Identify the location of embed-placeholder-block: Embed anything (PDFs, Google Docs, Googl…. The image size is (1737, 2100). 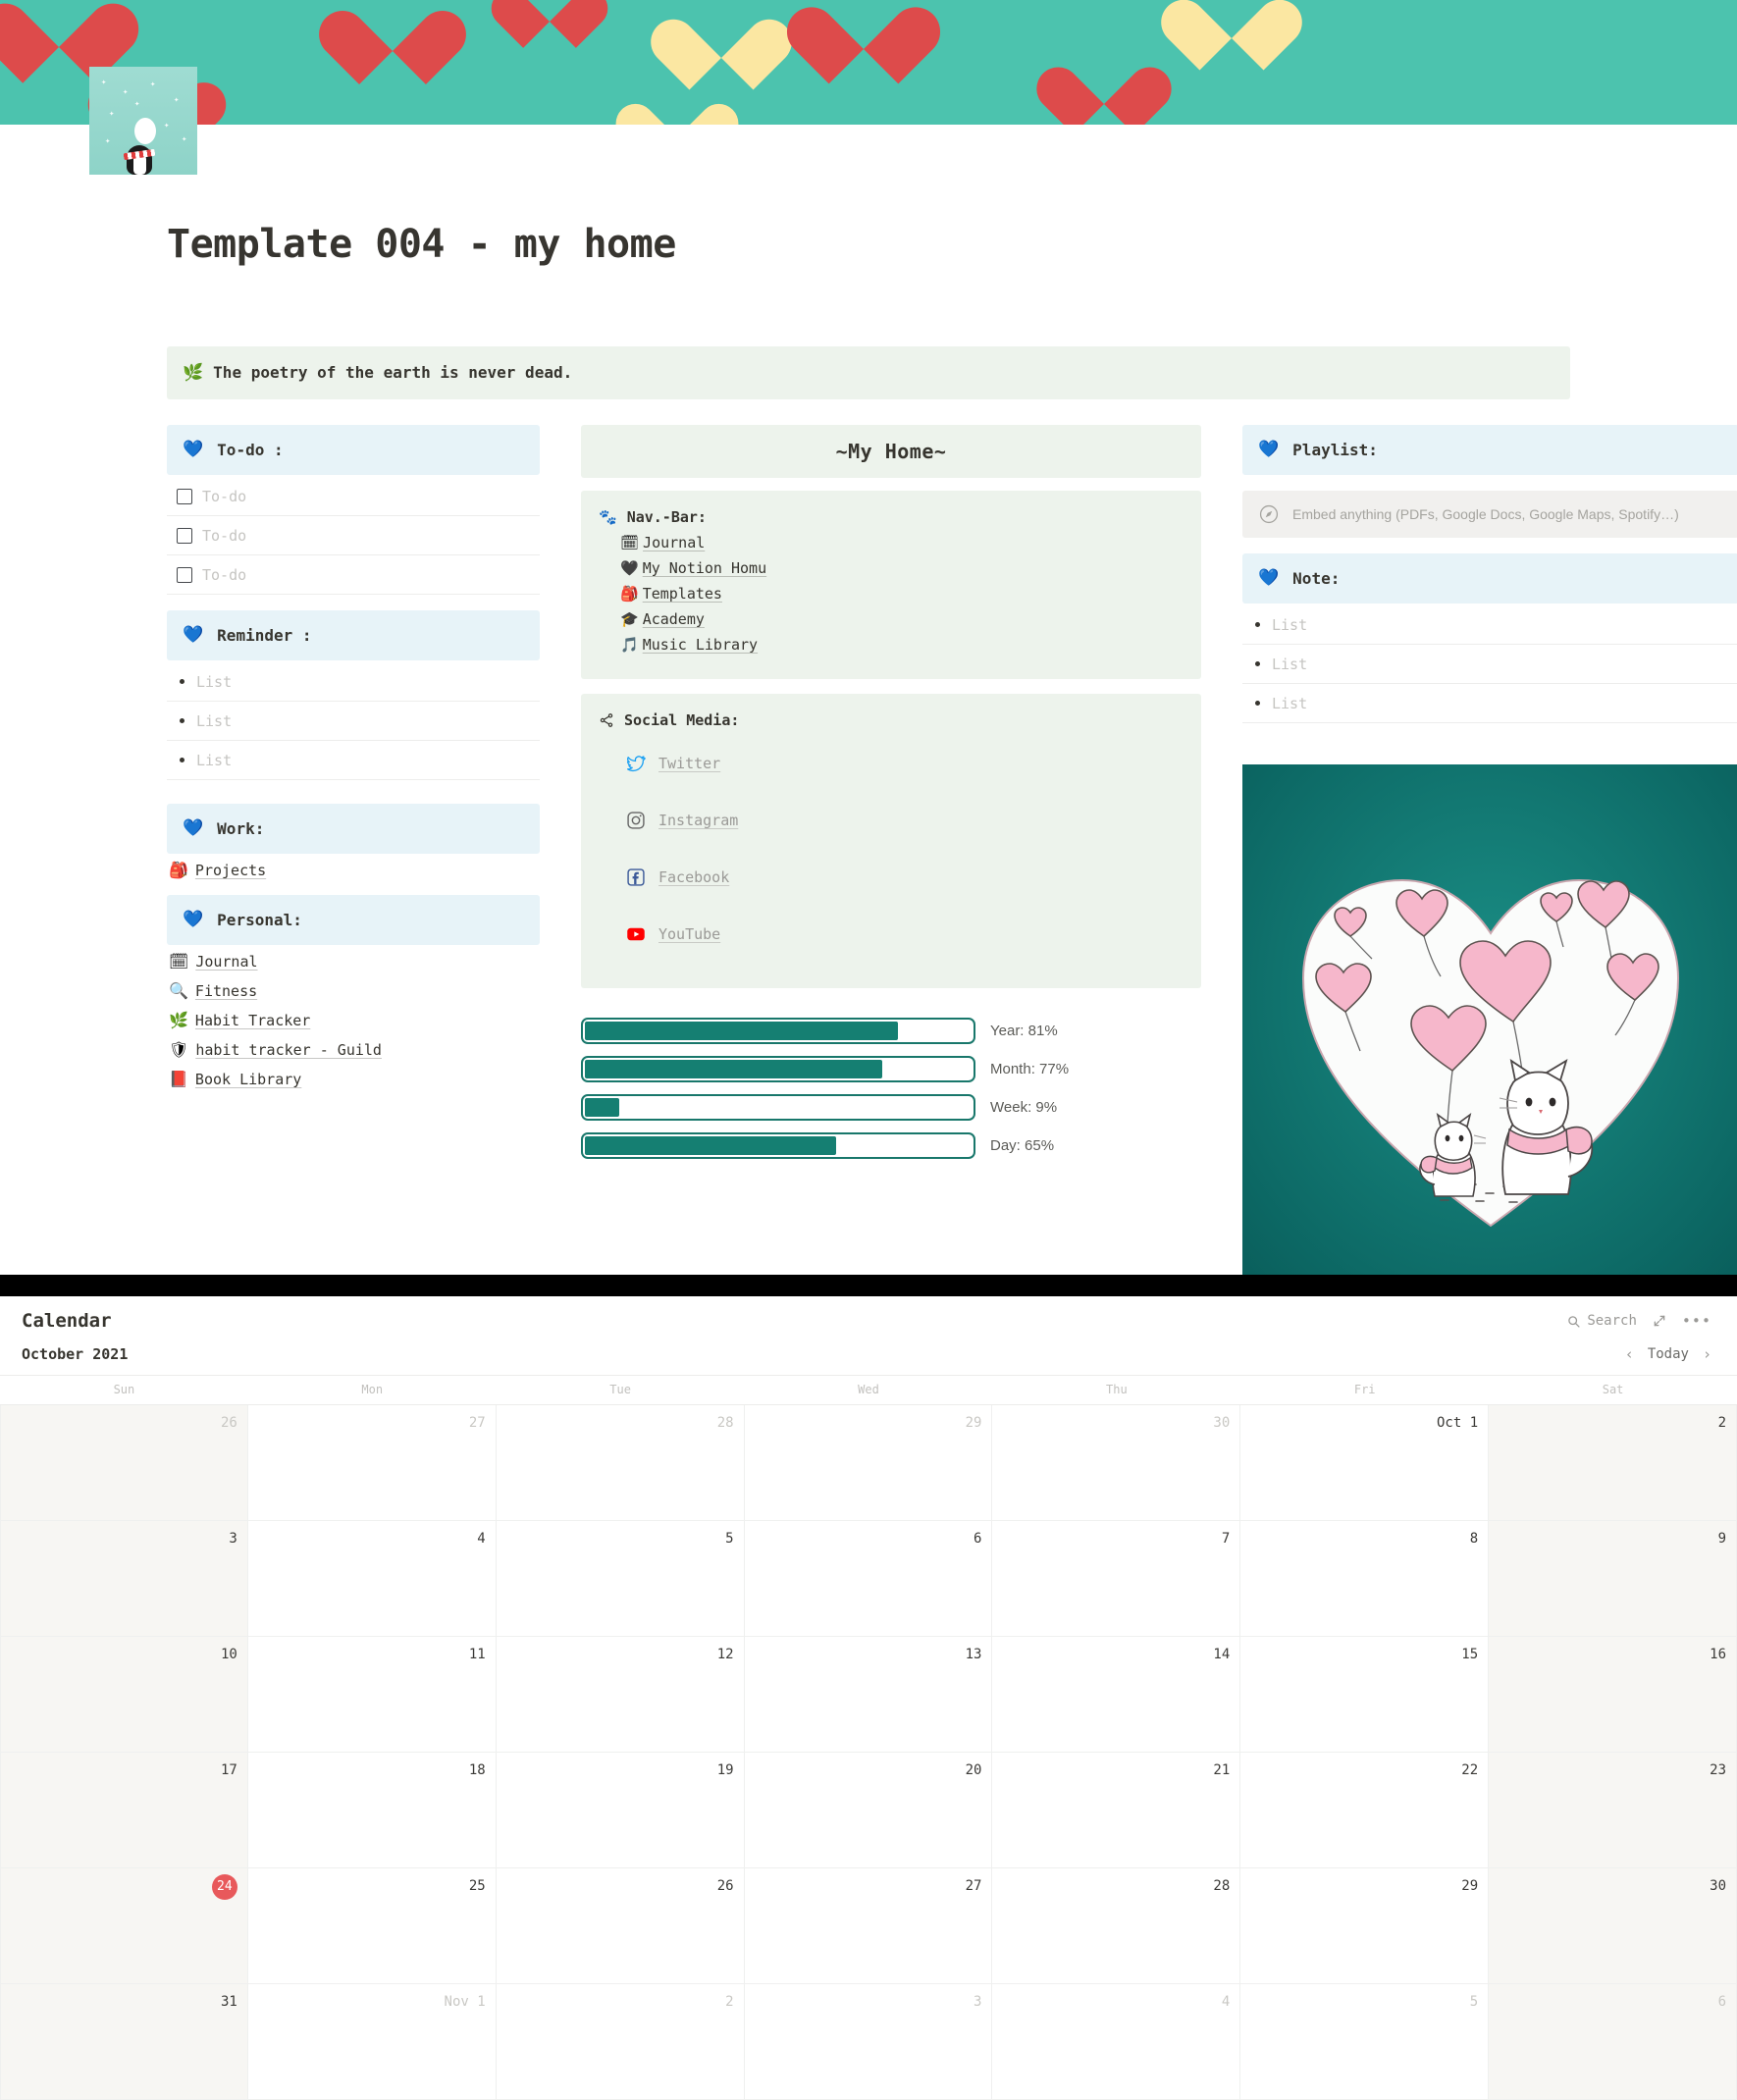
(1489, 515).